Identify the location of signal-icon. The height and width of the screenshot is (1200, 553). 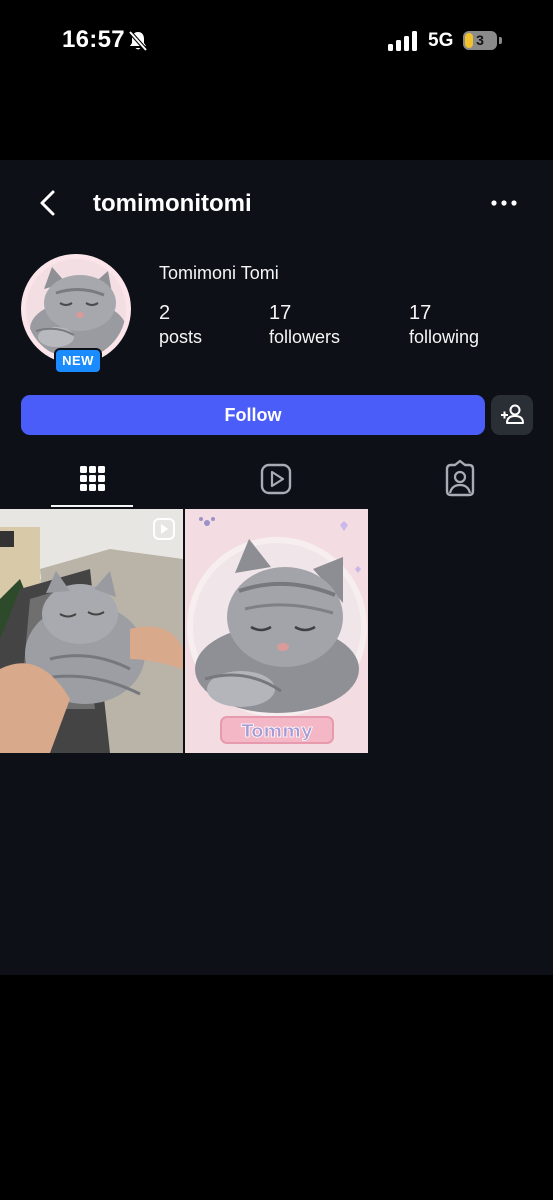
(402, 41).